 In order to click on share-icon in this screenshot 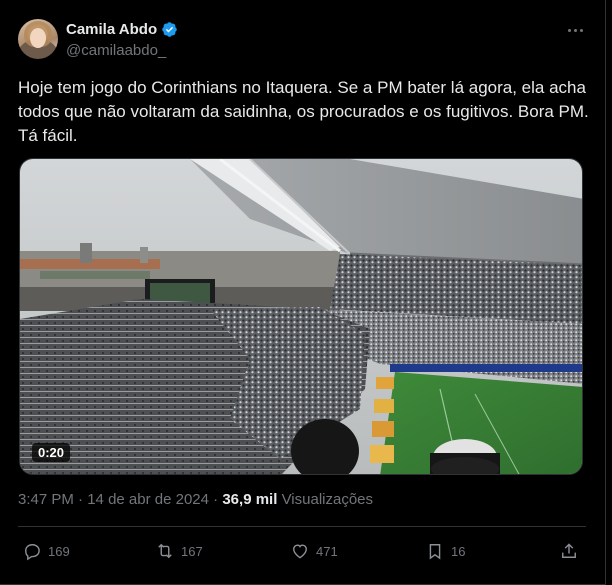, I will do `click(569, 550)`.